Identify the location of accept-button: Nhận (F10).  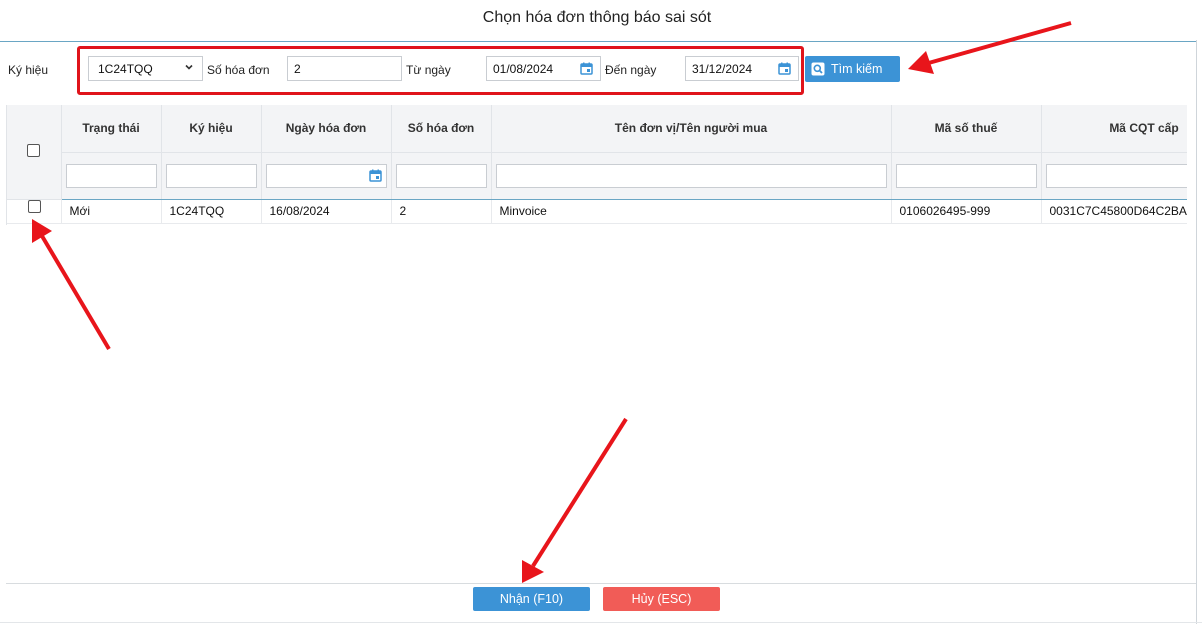
(531, 599).